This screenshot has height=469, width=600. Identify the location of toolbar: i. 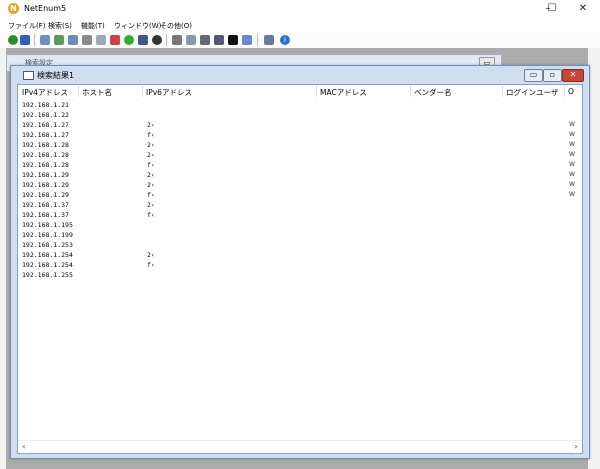
(300, 40).